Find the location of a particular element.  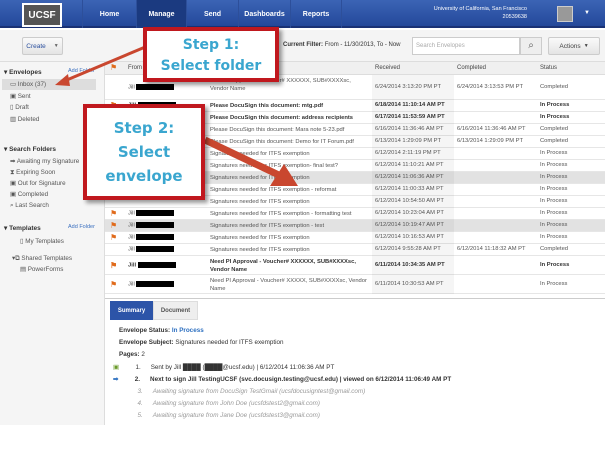

step1-text: Select folder is located at coordinates (211, 66).